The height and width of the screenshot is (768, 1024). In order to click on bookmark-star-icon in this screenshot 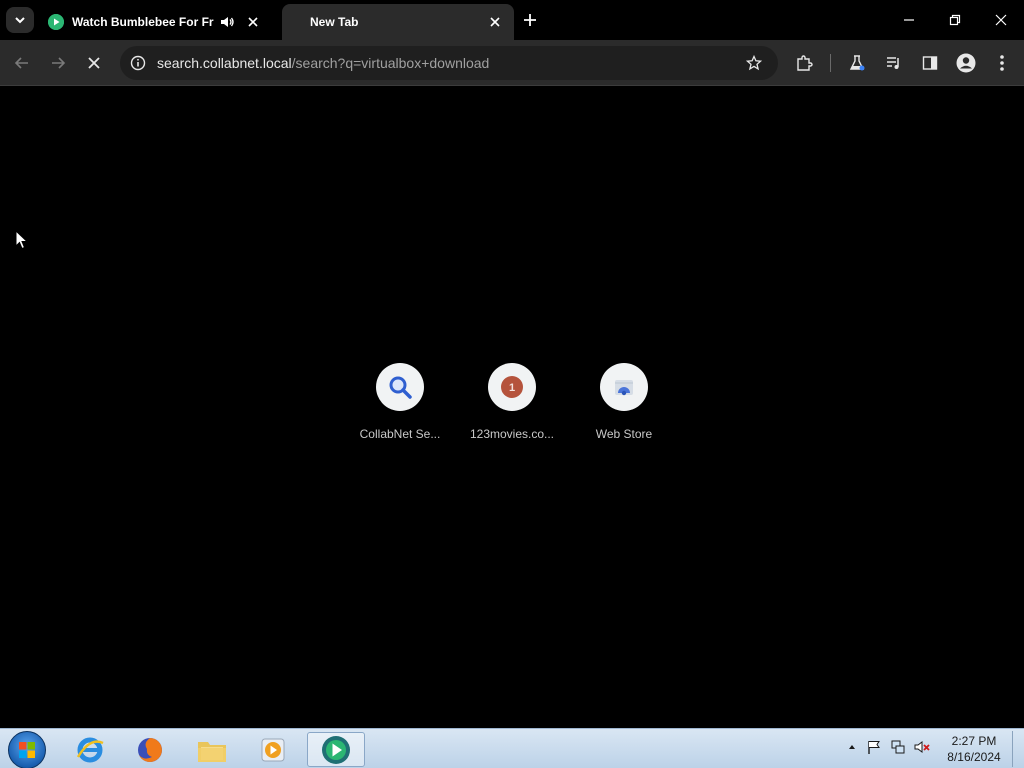, I will do `click(754, 63)`.